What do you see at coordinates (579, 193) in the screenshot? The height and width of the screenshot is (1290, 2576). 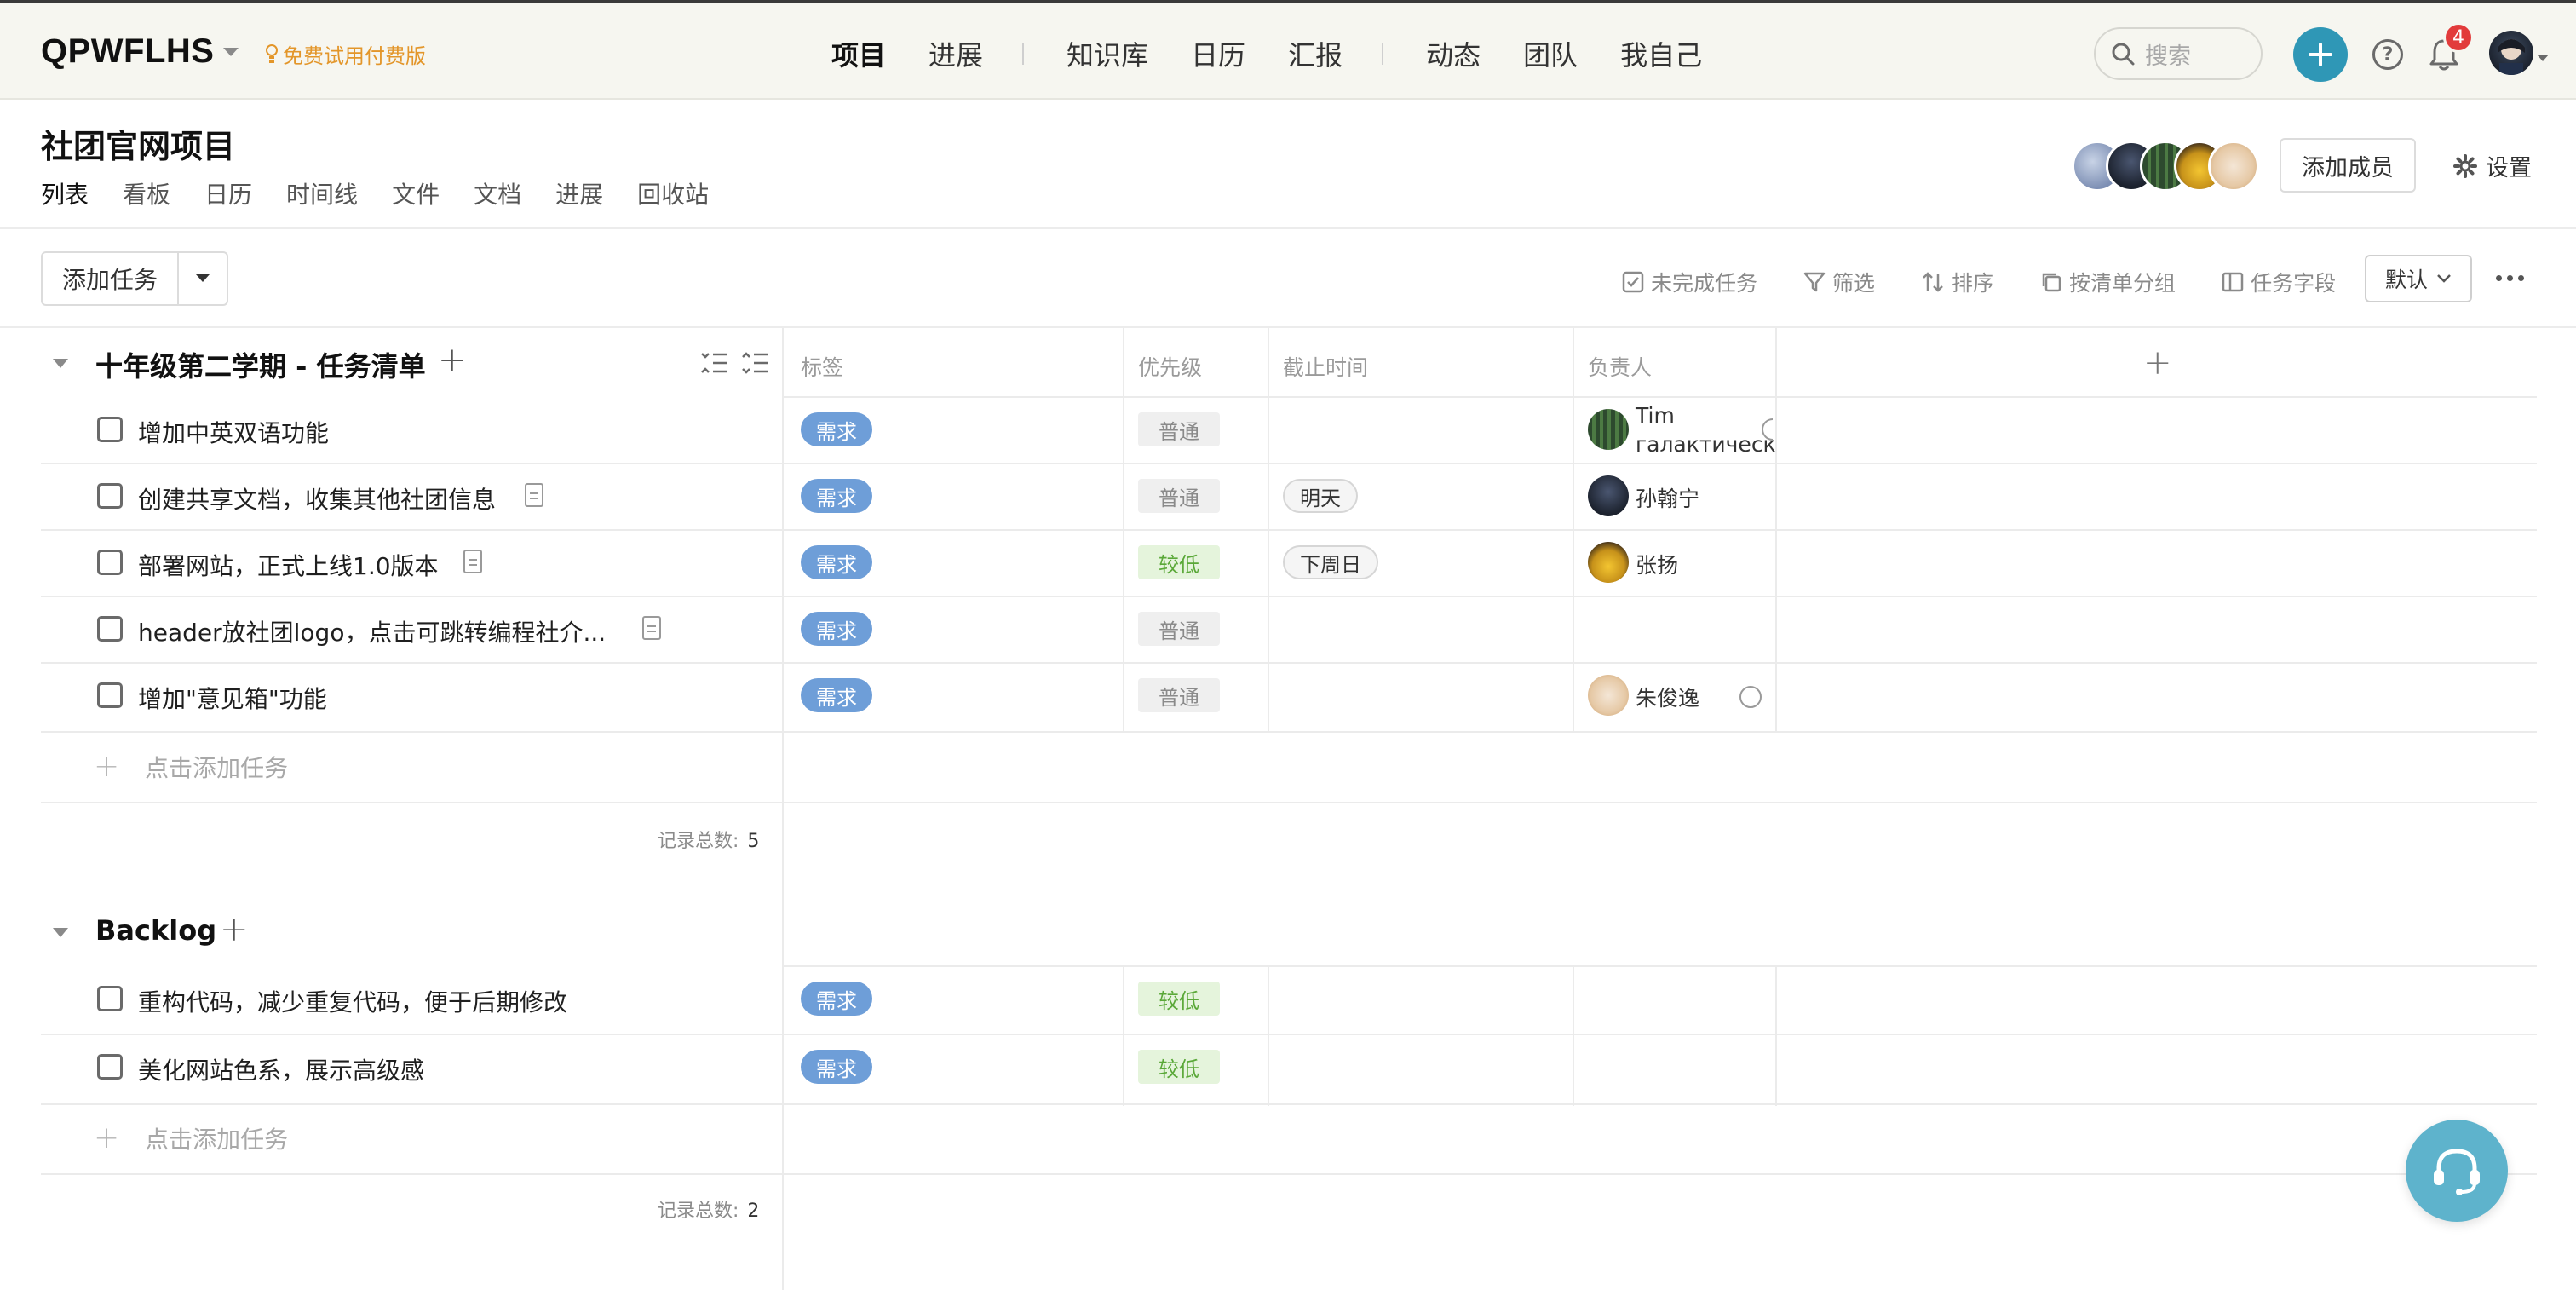 I see `tab-progress: 进展` at bounding box center [579, 193].